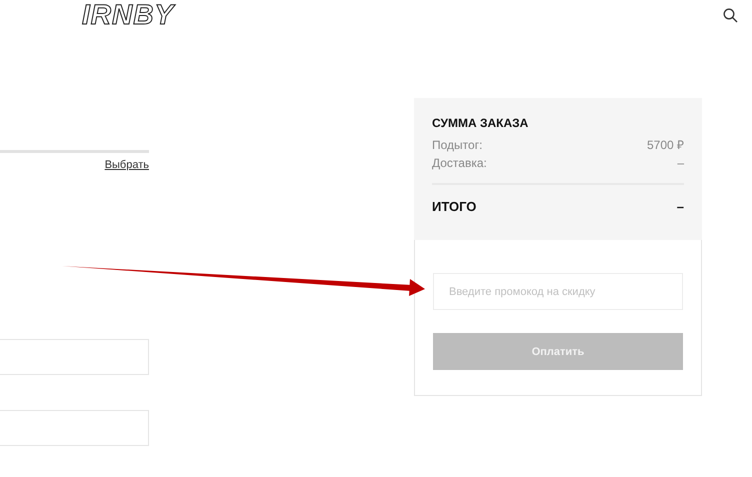  What do you see at coordinates (128, 15) in the screenshot?
I see `logo: IRNBY` at bounding box center [128, 15].